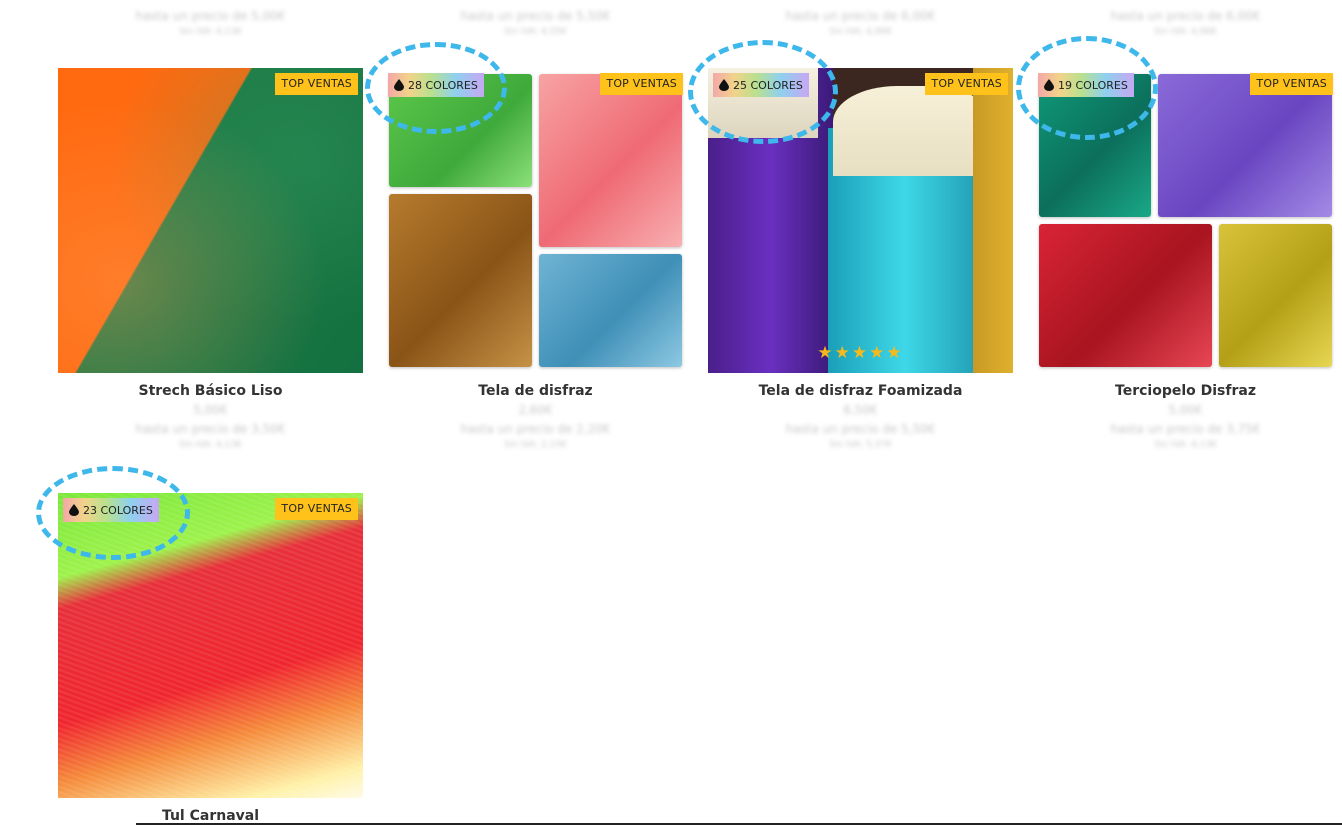  What do you see at coordinates (535, 445) in the screenshot?
I see `price-tax-text: Sin IVA: 2,15€` at bounding box center [535, 445].